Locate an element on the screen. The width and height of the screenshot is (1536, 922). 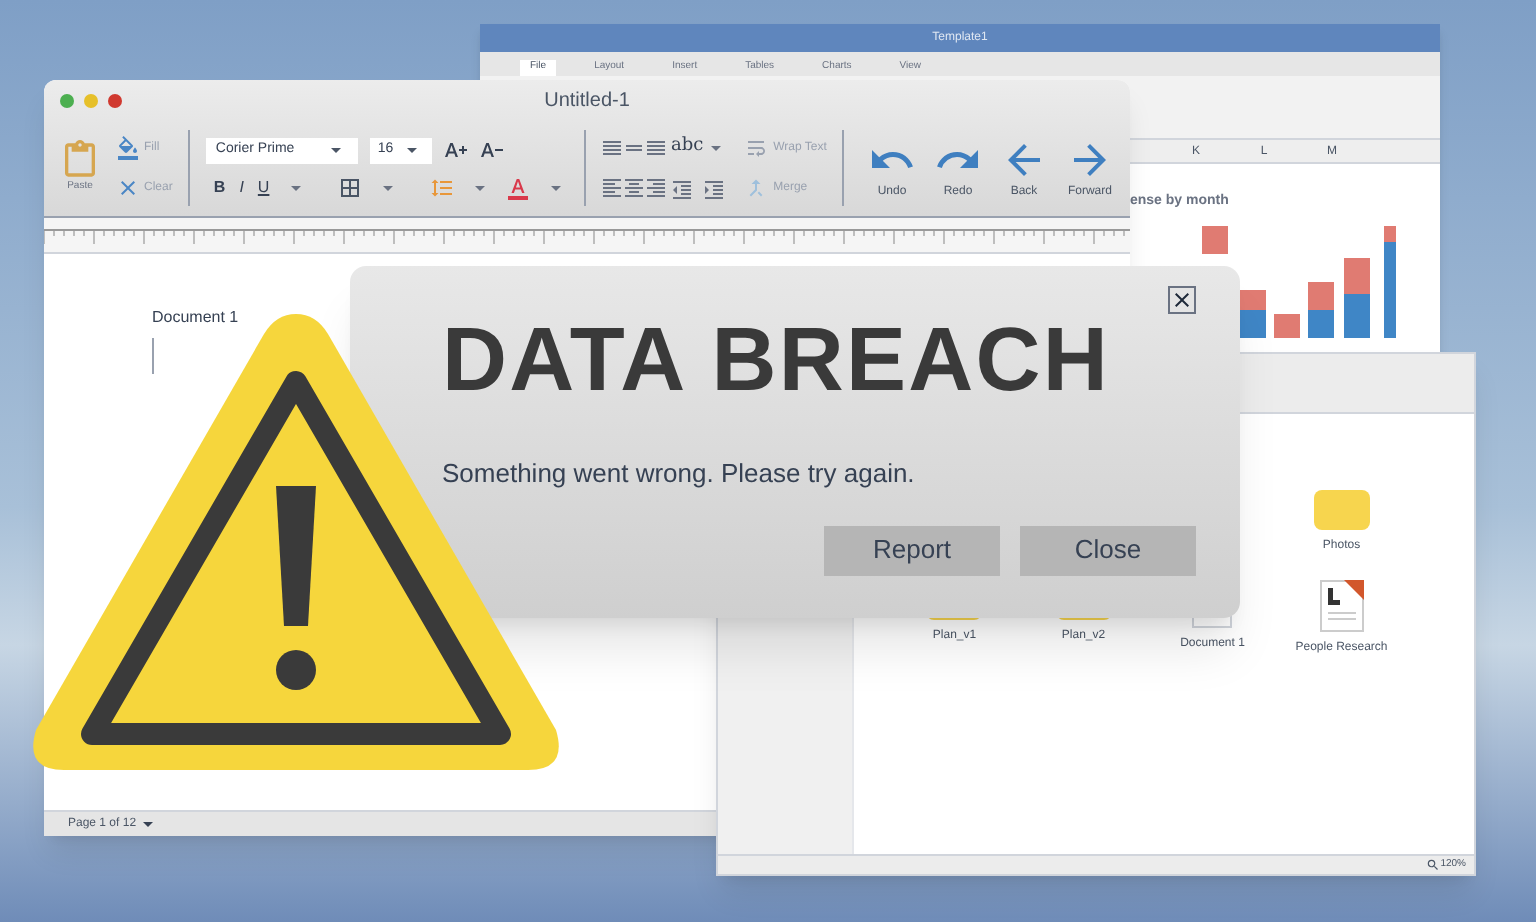
clipboard-icon is located at coordinates (80, 160).